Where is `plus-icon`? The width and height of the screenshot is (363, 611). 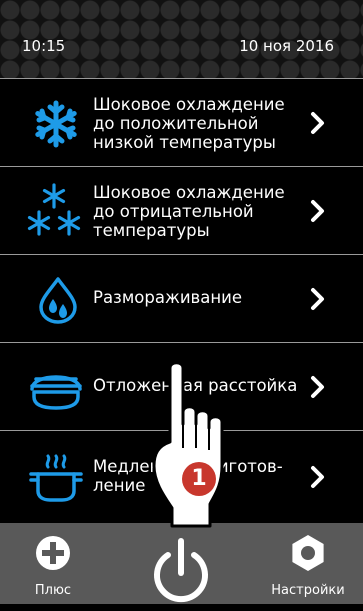 plus-icon is located at coordinates (53, 553).